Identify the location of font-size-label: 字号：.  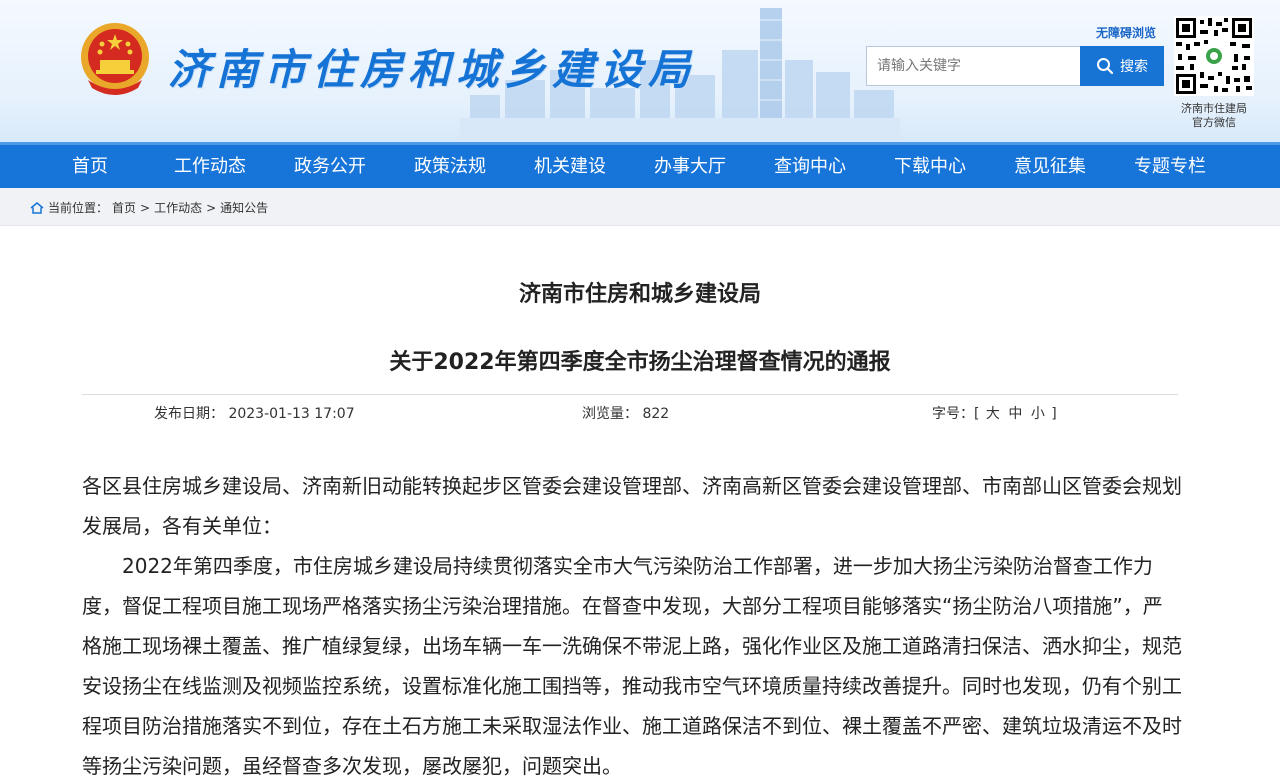
(953, 414).